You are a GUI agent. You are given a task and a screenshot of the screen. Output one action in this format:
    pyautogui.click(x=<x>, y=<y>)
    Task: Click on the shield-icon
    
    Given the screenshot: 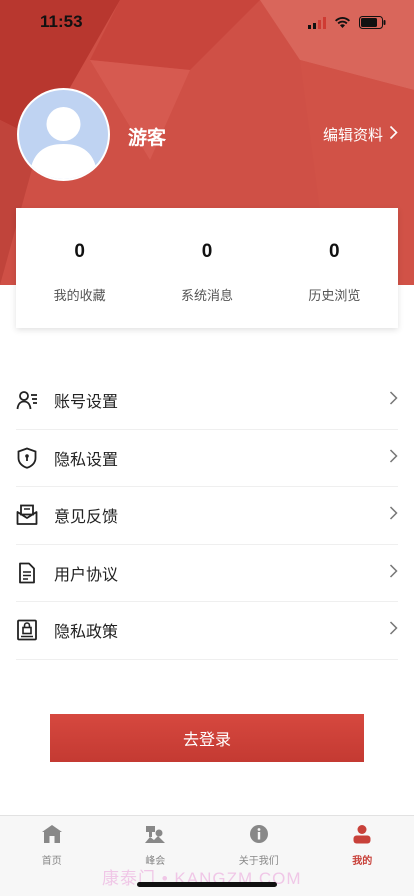 What is the action you would take?
    pyautogui.click(x=27, y=458)
    